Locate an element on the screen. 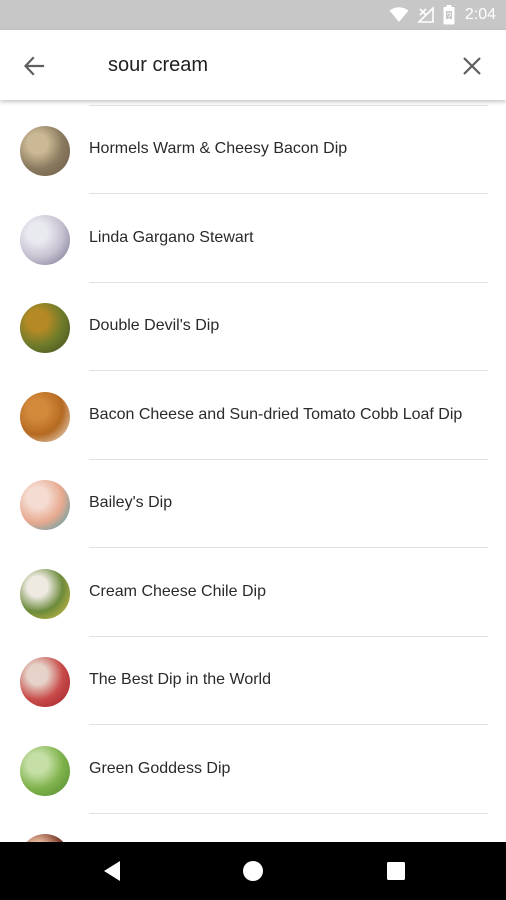 The height and width of the screenshot is (900, 506). back-button is located at coordinates (34, 66).